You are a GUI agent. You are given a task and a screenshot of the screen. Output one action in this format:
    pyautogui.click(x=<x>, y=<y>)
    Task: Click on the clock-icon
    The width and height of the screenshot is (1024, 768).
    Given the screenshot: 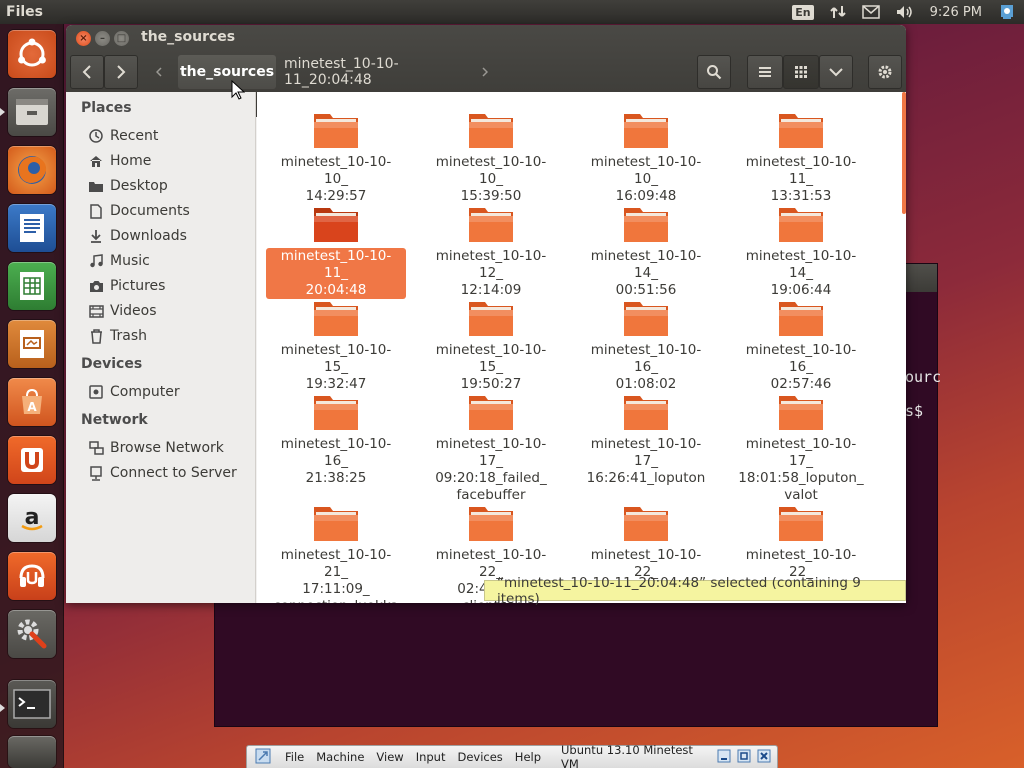 What is the action you would take?
    pyautogui.click(x=96, y=136)
    